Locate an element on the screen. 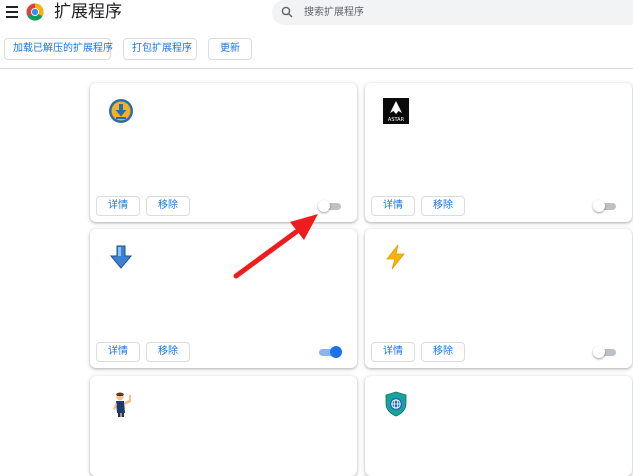 This screenshot has height=476, width=633. load-unpacked-button: 加载已解压的扩展程序 is located at coordinates (58, 49).